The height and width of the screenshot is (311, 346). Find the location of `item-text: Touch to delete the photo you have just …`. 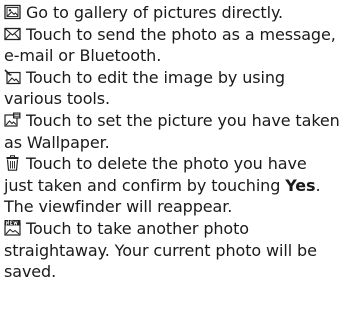

item-text: Touch to delete the photo you have just … is located at coordinates (155, 174).